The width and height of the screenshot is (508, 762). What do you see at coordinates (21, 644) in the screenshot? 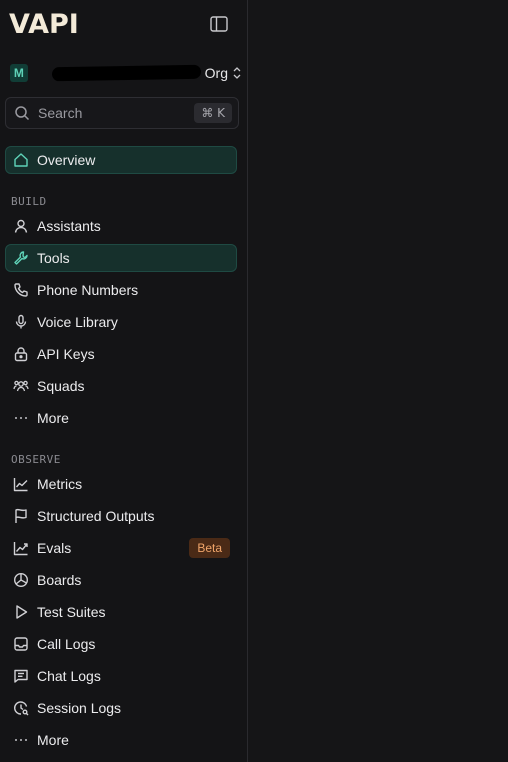
I see `inbox-icon` at bounding box center [21, 644].